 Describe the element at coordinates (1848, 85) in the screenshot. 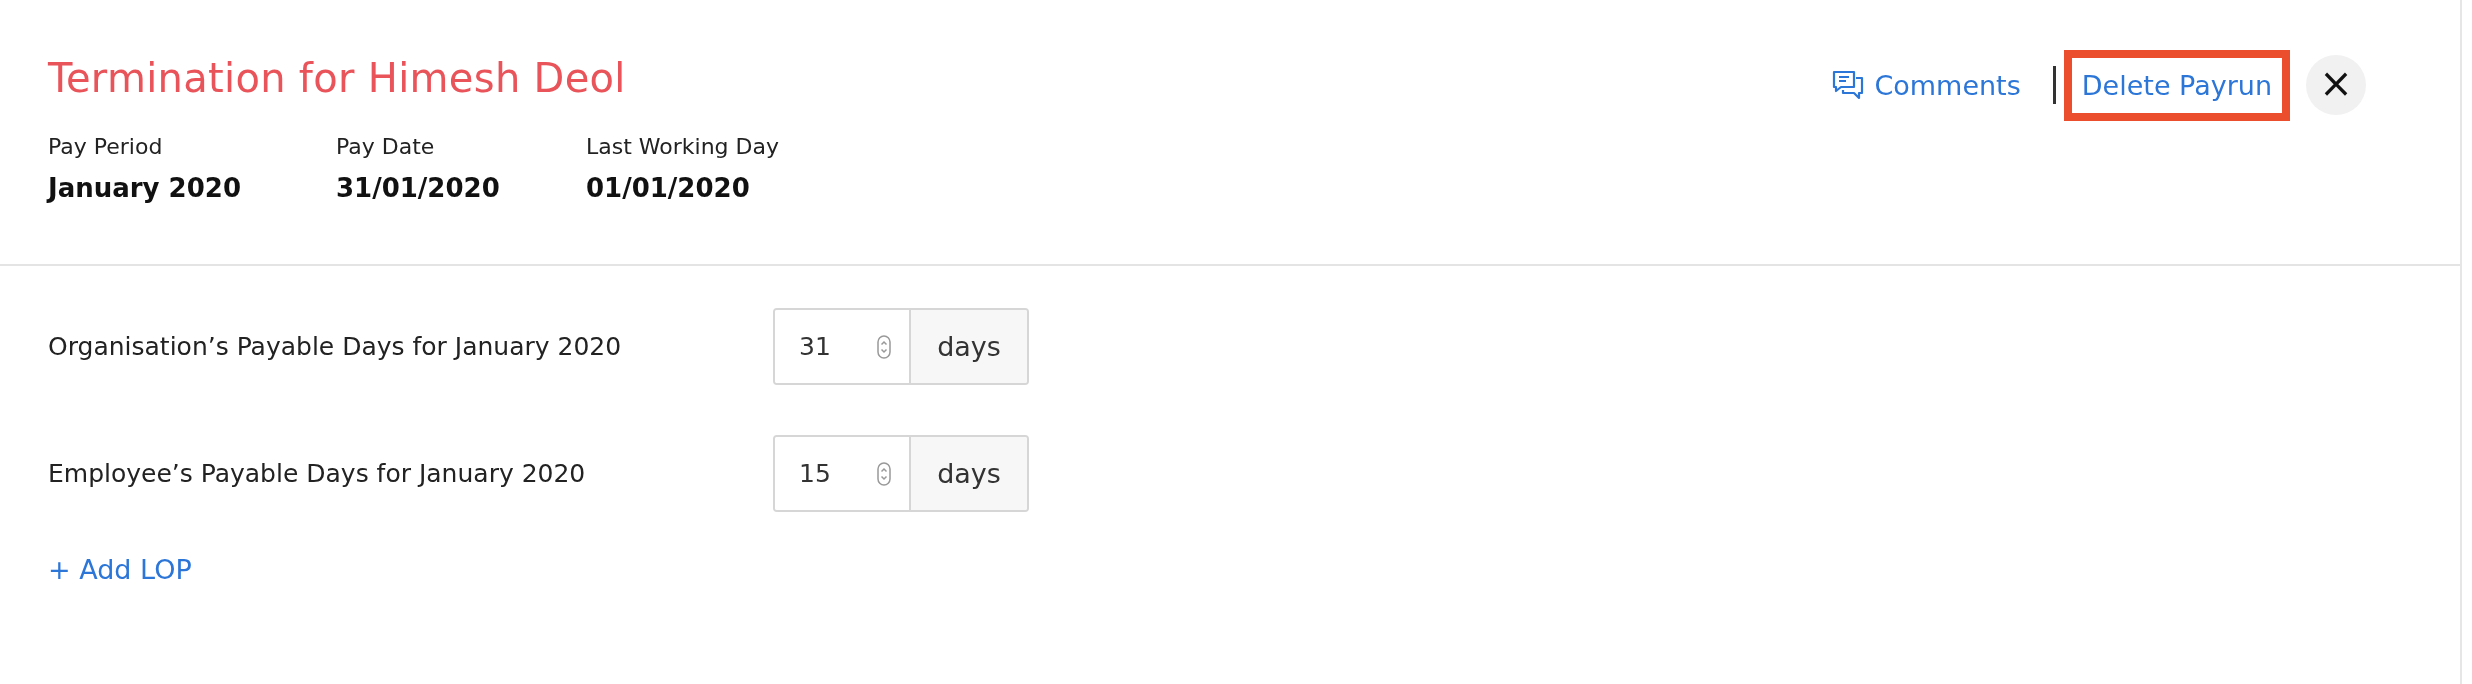

I see `comments-icon` at that location.